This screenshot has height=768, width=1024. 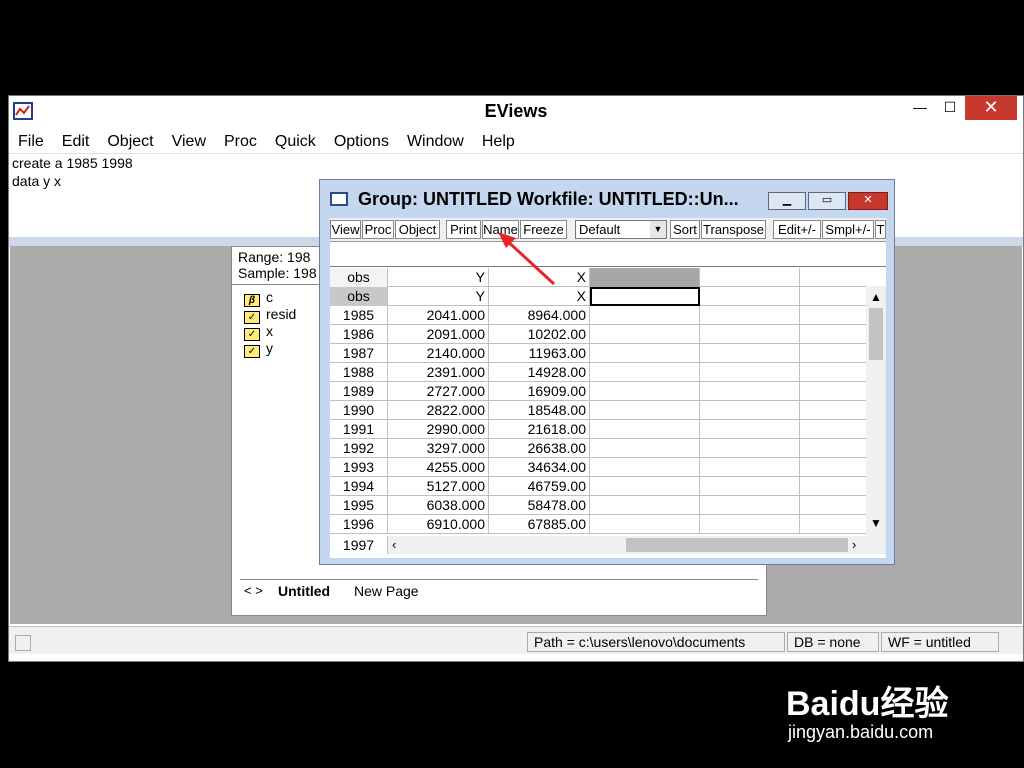 I want to click on menu-view: View, so click(x=189, y=140).